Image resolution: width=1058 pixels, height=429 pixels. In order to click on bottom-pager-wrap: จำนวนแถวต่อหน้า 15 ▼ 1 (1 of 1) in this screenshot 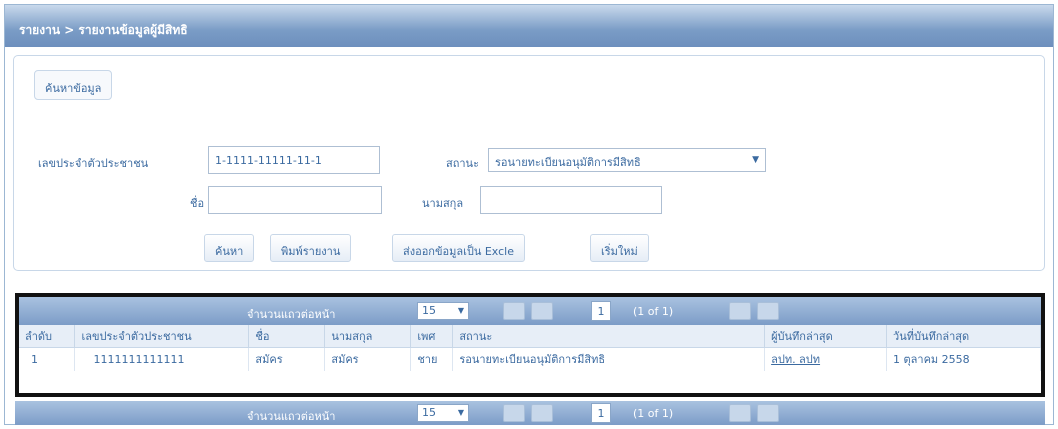, I will do `click(530, 413)`.